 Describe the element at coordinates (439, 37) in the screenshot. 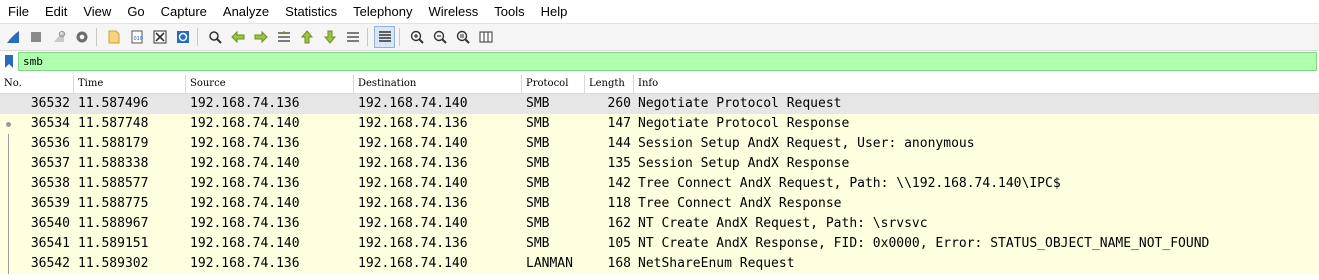

I see `zoom-out-icon` at that location.